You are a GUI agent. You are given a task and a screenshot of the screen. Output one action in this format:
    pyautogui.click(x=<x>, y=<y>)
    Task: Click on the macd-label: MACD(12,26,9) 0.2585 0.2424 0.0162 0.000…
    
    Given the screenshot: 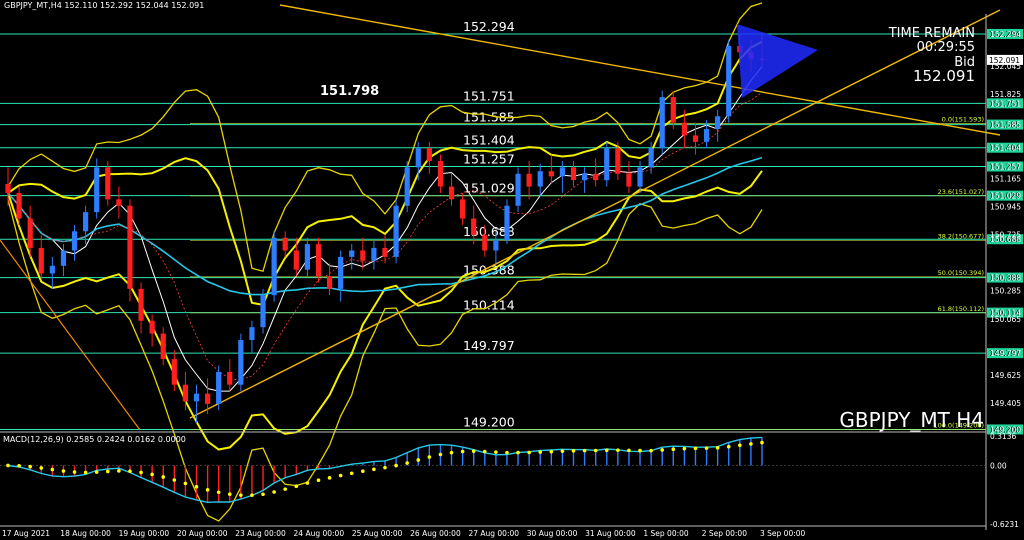 What is the action you would take?
    pyautogui.click(x=94, y=439)
    